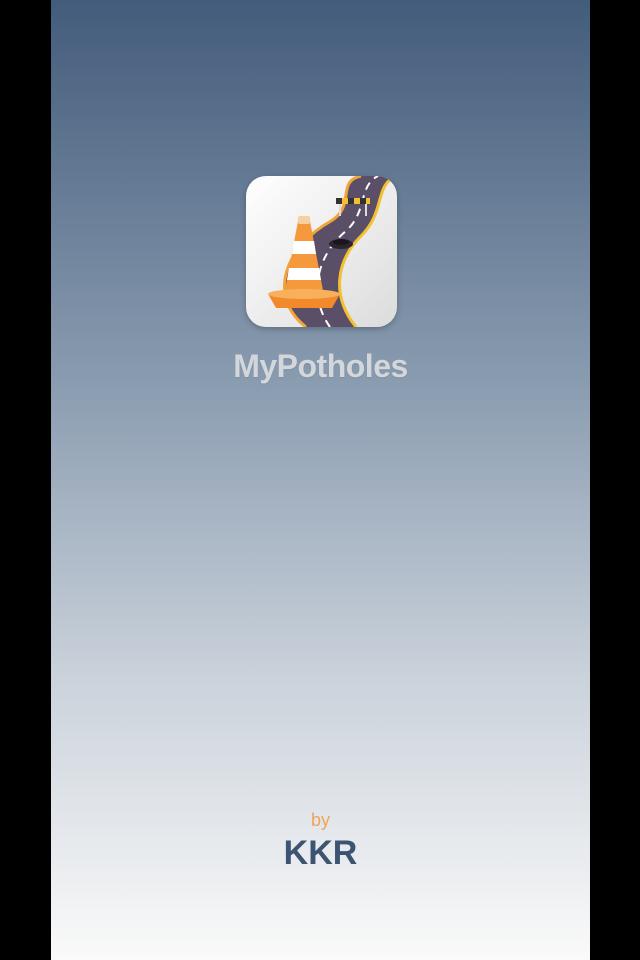  I want to click on credit-by-label: by, so click(320, 820).